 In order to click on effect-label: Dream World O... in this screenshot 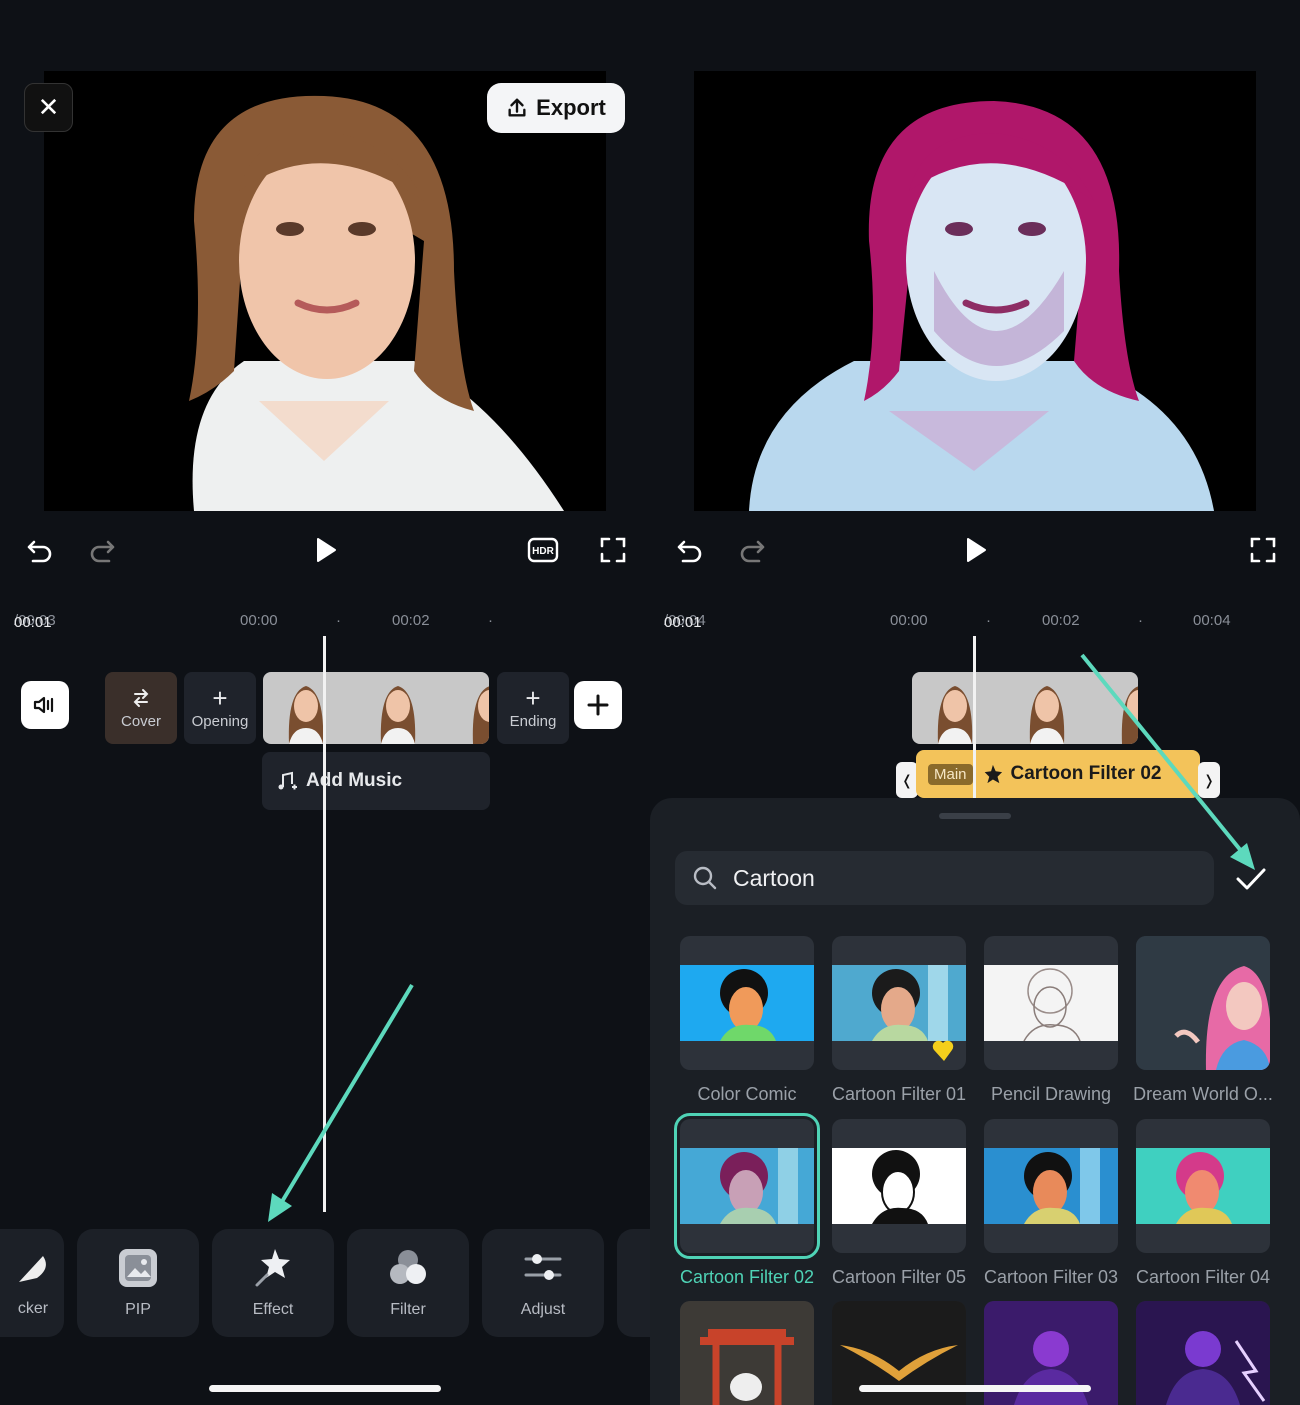, I will do `click(1203, 1094)`.